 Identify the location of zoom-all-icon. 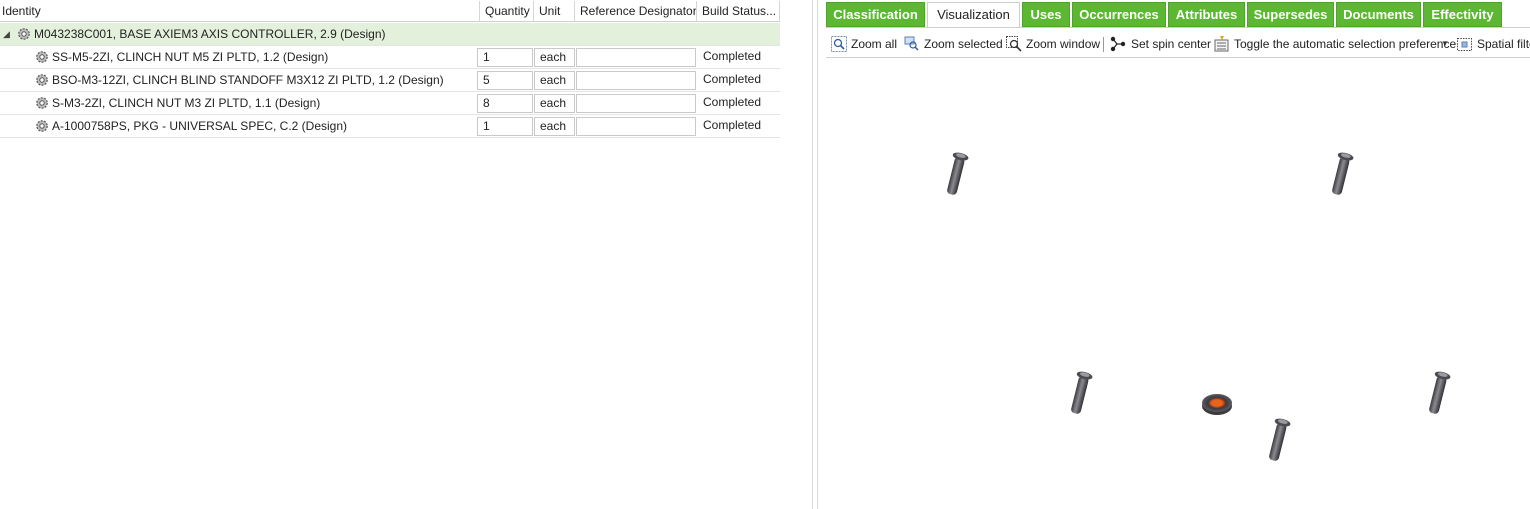
(839, 44).